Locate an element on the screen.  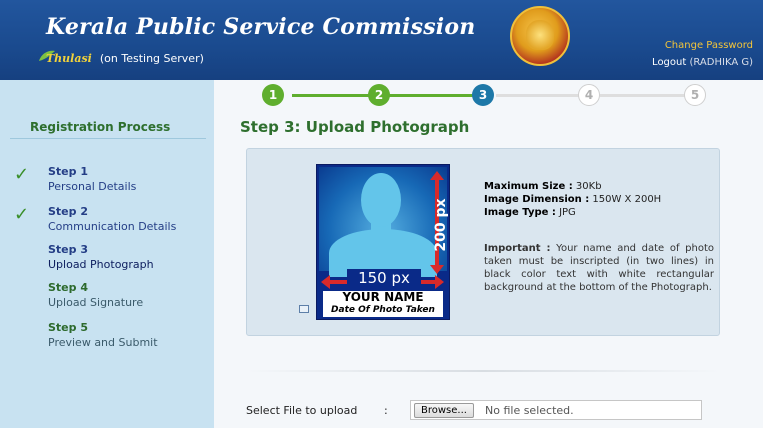
silhouette-icon is located at coordinates (381, 200).